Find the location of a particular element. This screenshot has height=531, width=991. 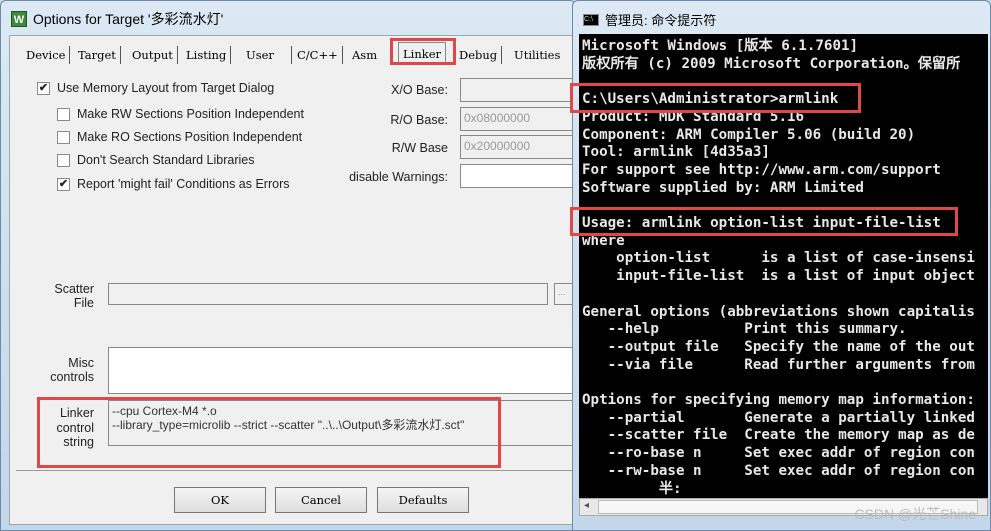

watermark: CSDN @光芒Shine is located at coordinates (915, 514).